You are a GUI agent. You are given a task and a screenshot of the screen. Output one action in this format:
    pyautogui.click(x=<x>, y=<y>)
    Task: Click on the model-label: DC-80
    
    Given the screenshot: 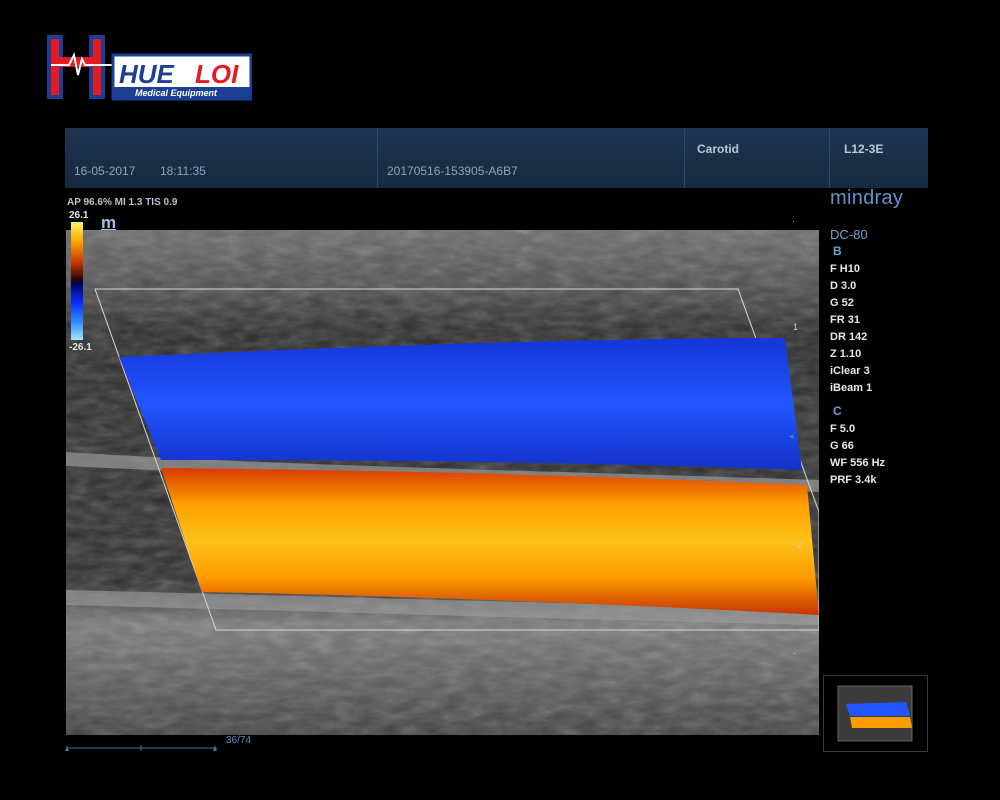 What is the action you would take?
    pyautogui.click(x=849, y=234)
    